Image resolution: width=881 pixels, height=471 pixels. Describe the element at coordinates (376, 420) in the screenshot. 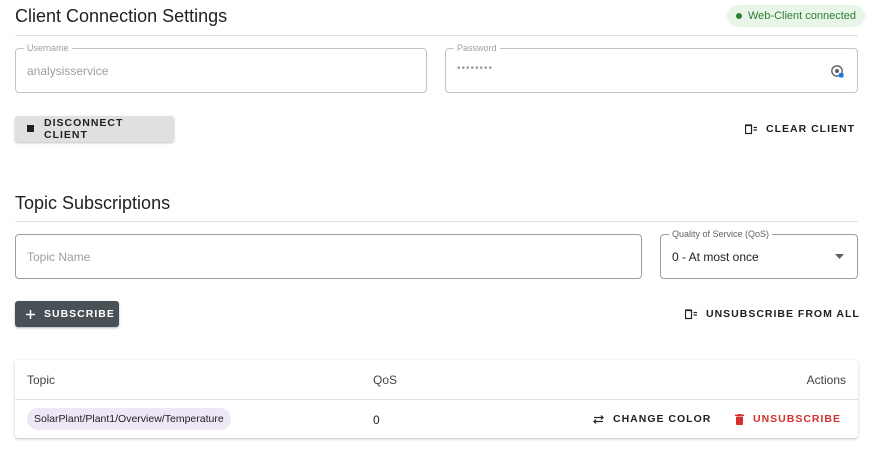

I see `row-qos-value: 0` at that location.